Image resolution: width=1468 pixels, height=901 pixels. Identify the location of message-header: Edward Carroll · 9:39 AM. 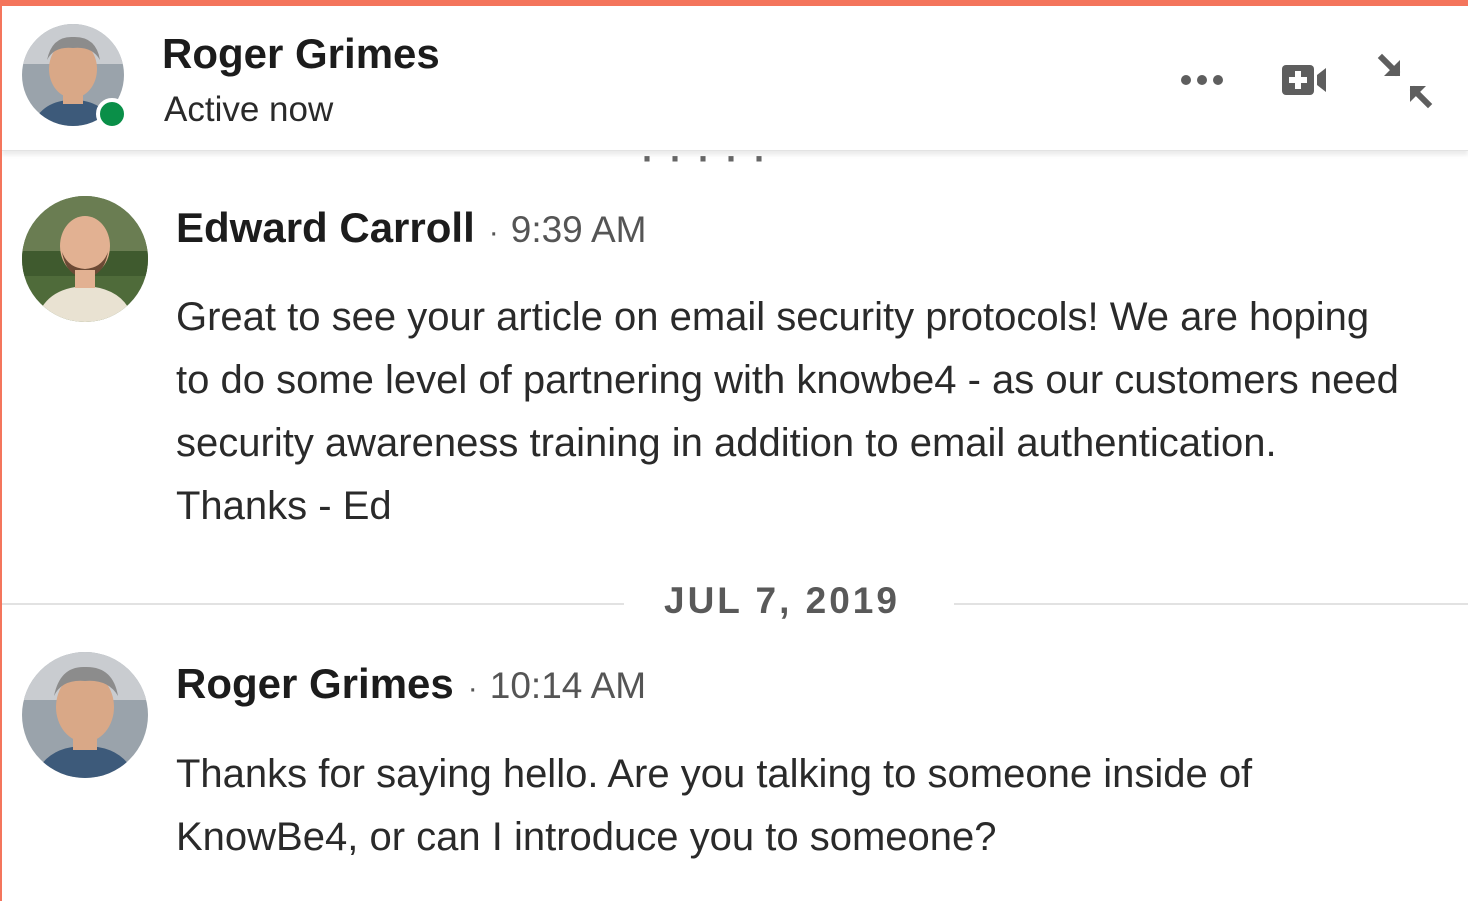
(411, 228).